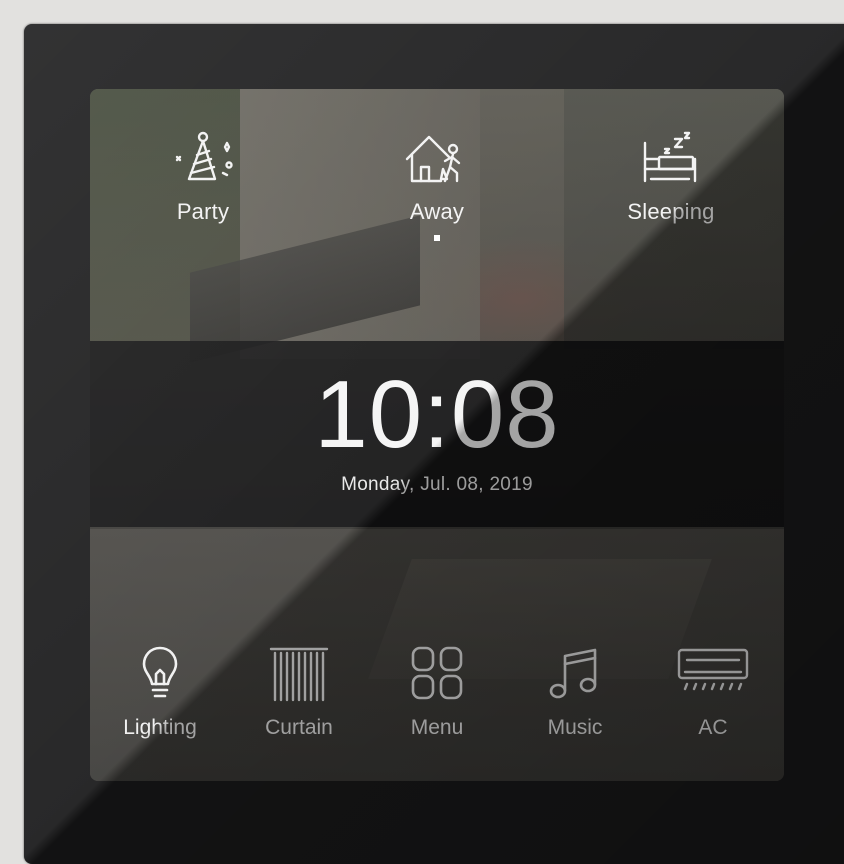 Image resolution: width=844 pixels, height=864 pixels. Describe the element at coordinates (433, 159) in the screenshot. I see `house-walking-person-icon` at that location.